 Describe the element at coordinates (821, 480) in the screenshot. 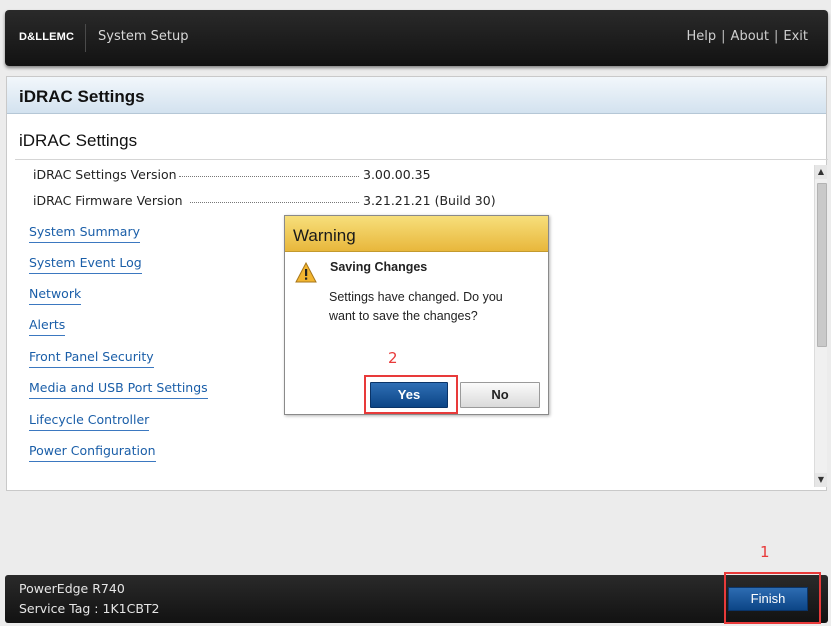

I see `scroll-down-icon: ▼` at that location.